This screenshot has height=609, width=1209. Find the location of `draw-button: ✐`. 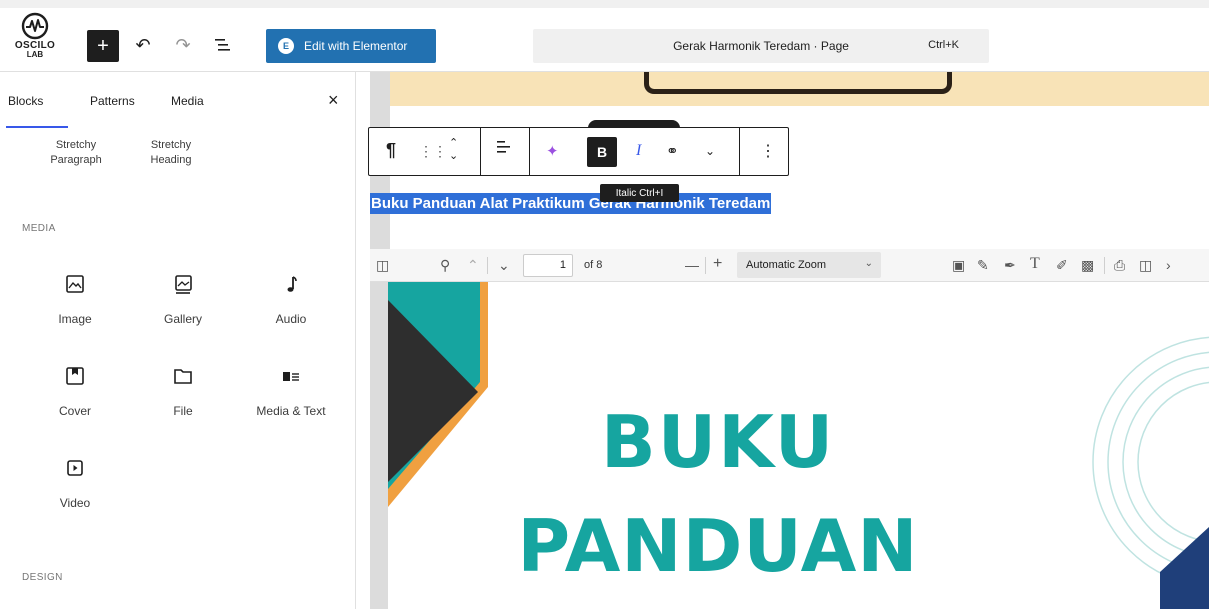

draw-button: ✐ is located at coordinates (1062, 265).